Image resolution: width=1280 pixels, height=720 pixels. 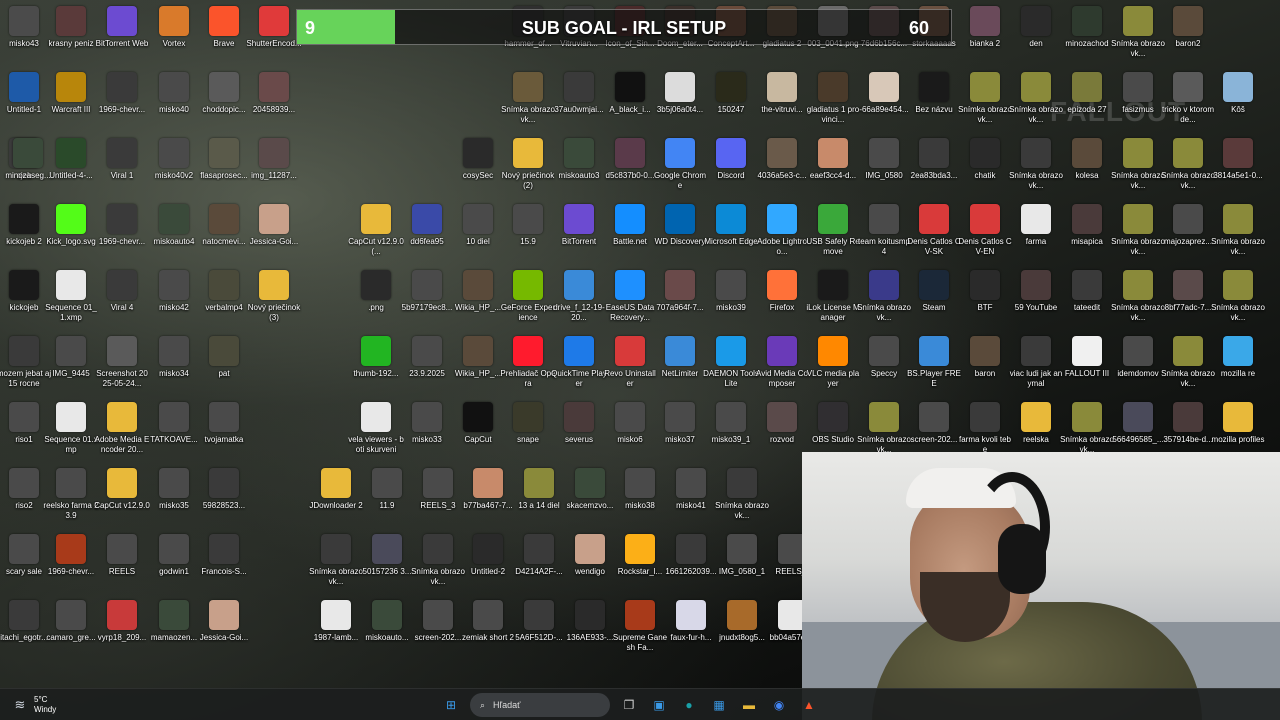 I want to click on desktop-icon: Prehliadač Opera, so click(x=528, y=362).